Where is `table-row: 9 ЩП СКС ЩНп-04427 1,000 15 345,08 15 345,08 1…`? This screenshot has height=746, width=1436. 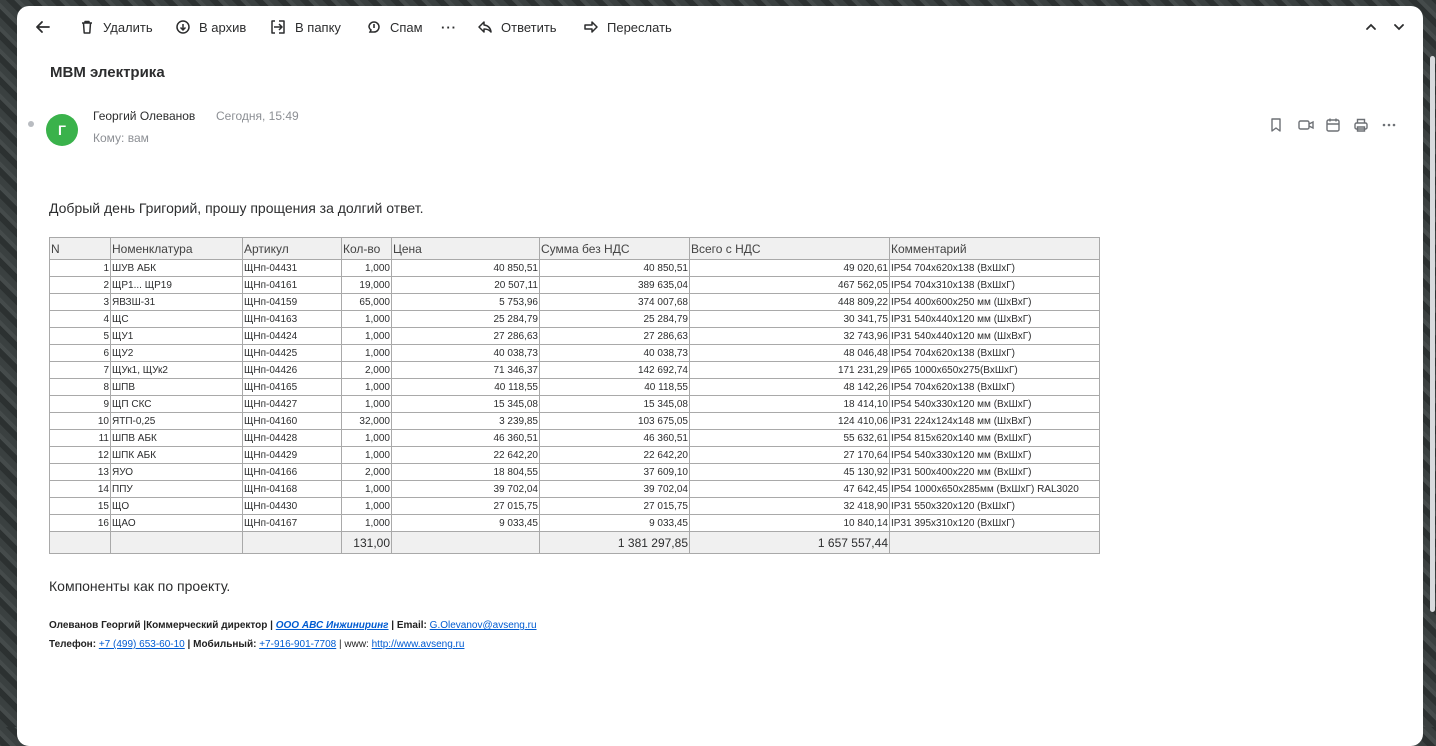 table-row: 9 ЩП СКС ЩНп-04427 1,000 15 345,08 15 345,08 1… is located at coordinates (574, 404).